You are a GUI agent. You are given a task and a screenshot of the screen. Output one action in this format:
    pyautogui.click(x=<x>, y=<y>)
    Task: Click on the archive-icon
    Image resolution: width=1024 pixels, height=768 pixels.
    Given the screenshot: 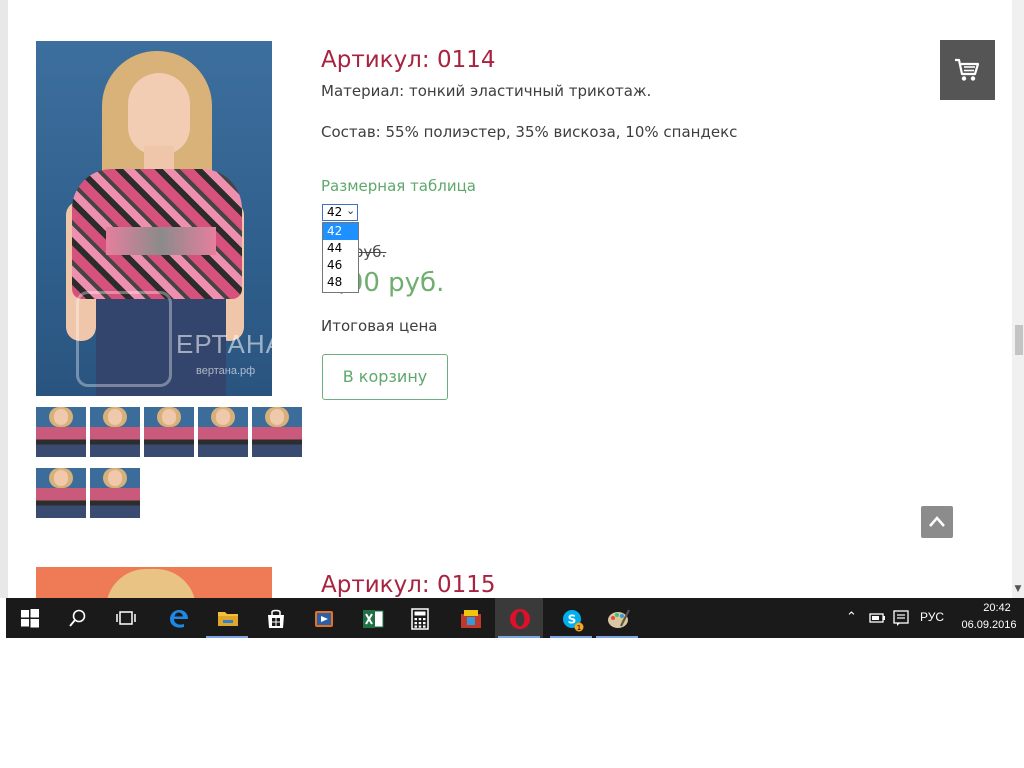 What is the action you would take?
    pyautogui.click(x=471, y=619)
    